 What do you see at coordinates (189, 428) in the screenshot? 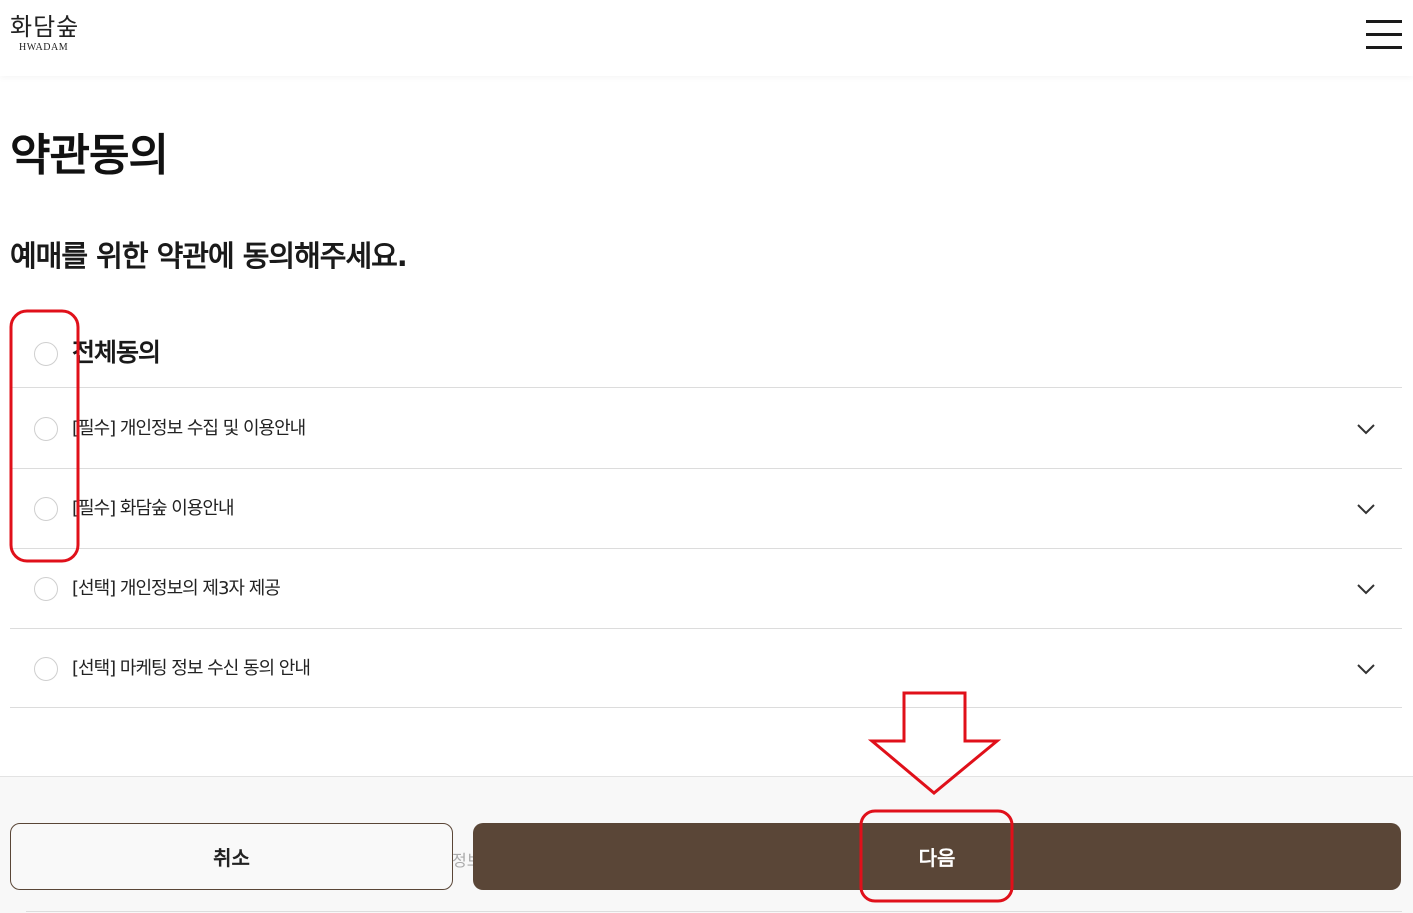
I see `term-label: [필수] 개인정보 수집 및 이용안내` at bounding box center [189, 428].